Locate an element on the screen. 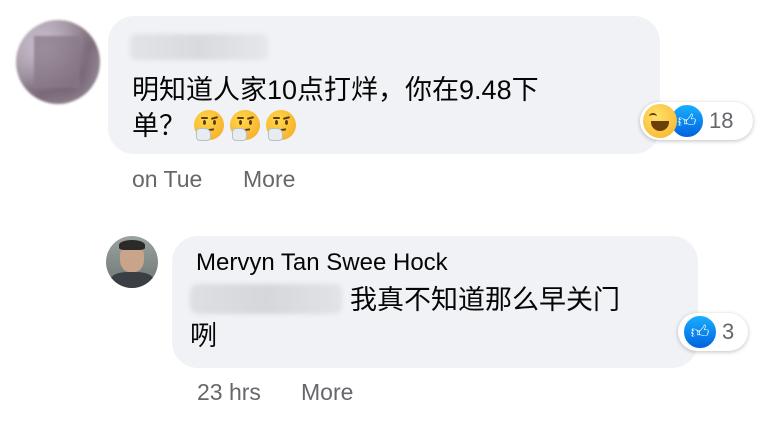 This screenshot has width=768, height=424. emoji-group is located at coordinates (245, 125).